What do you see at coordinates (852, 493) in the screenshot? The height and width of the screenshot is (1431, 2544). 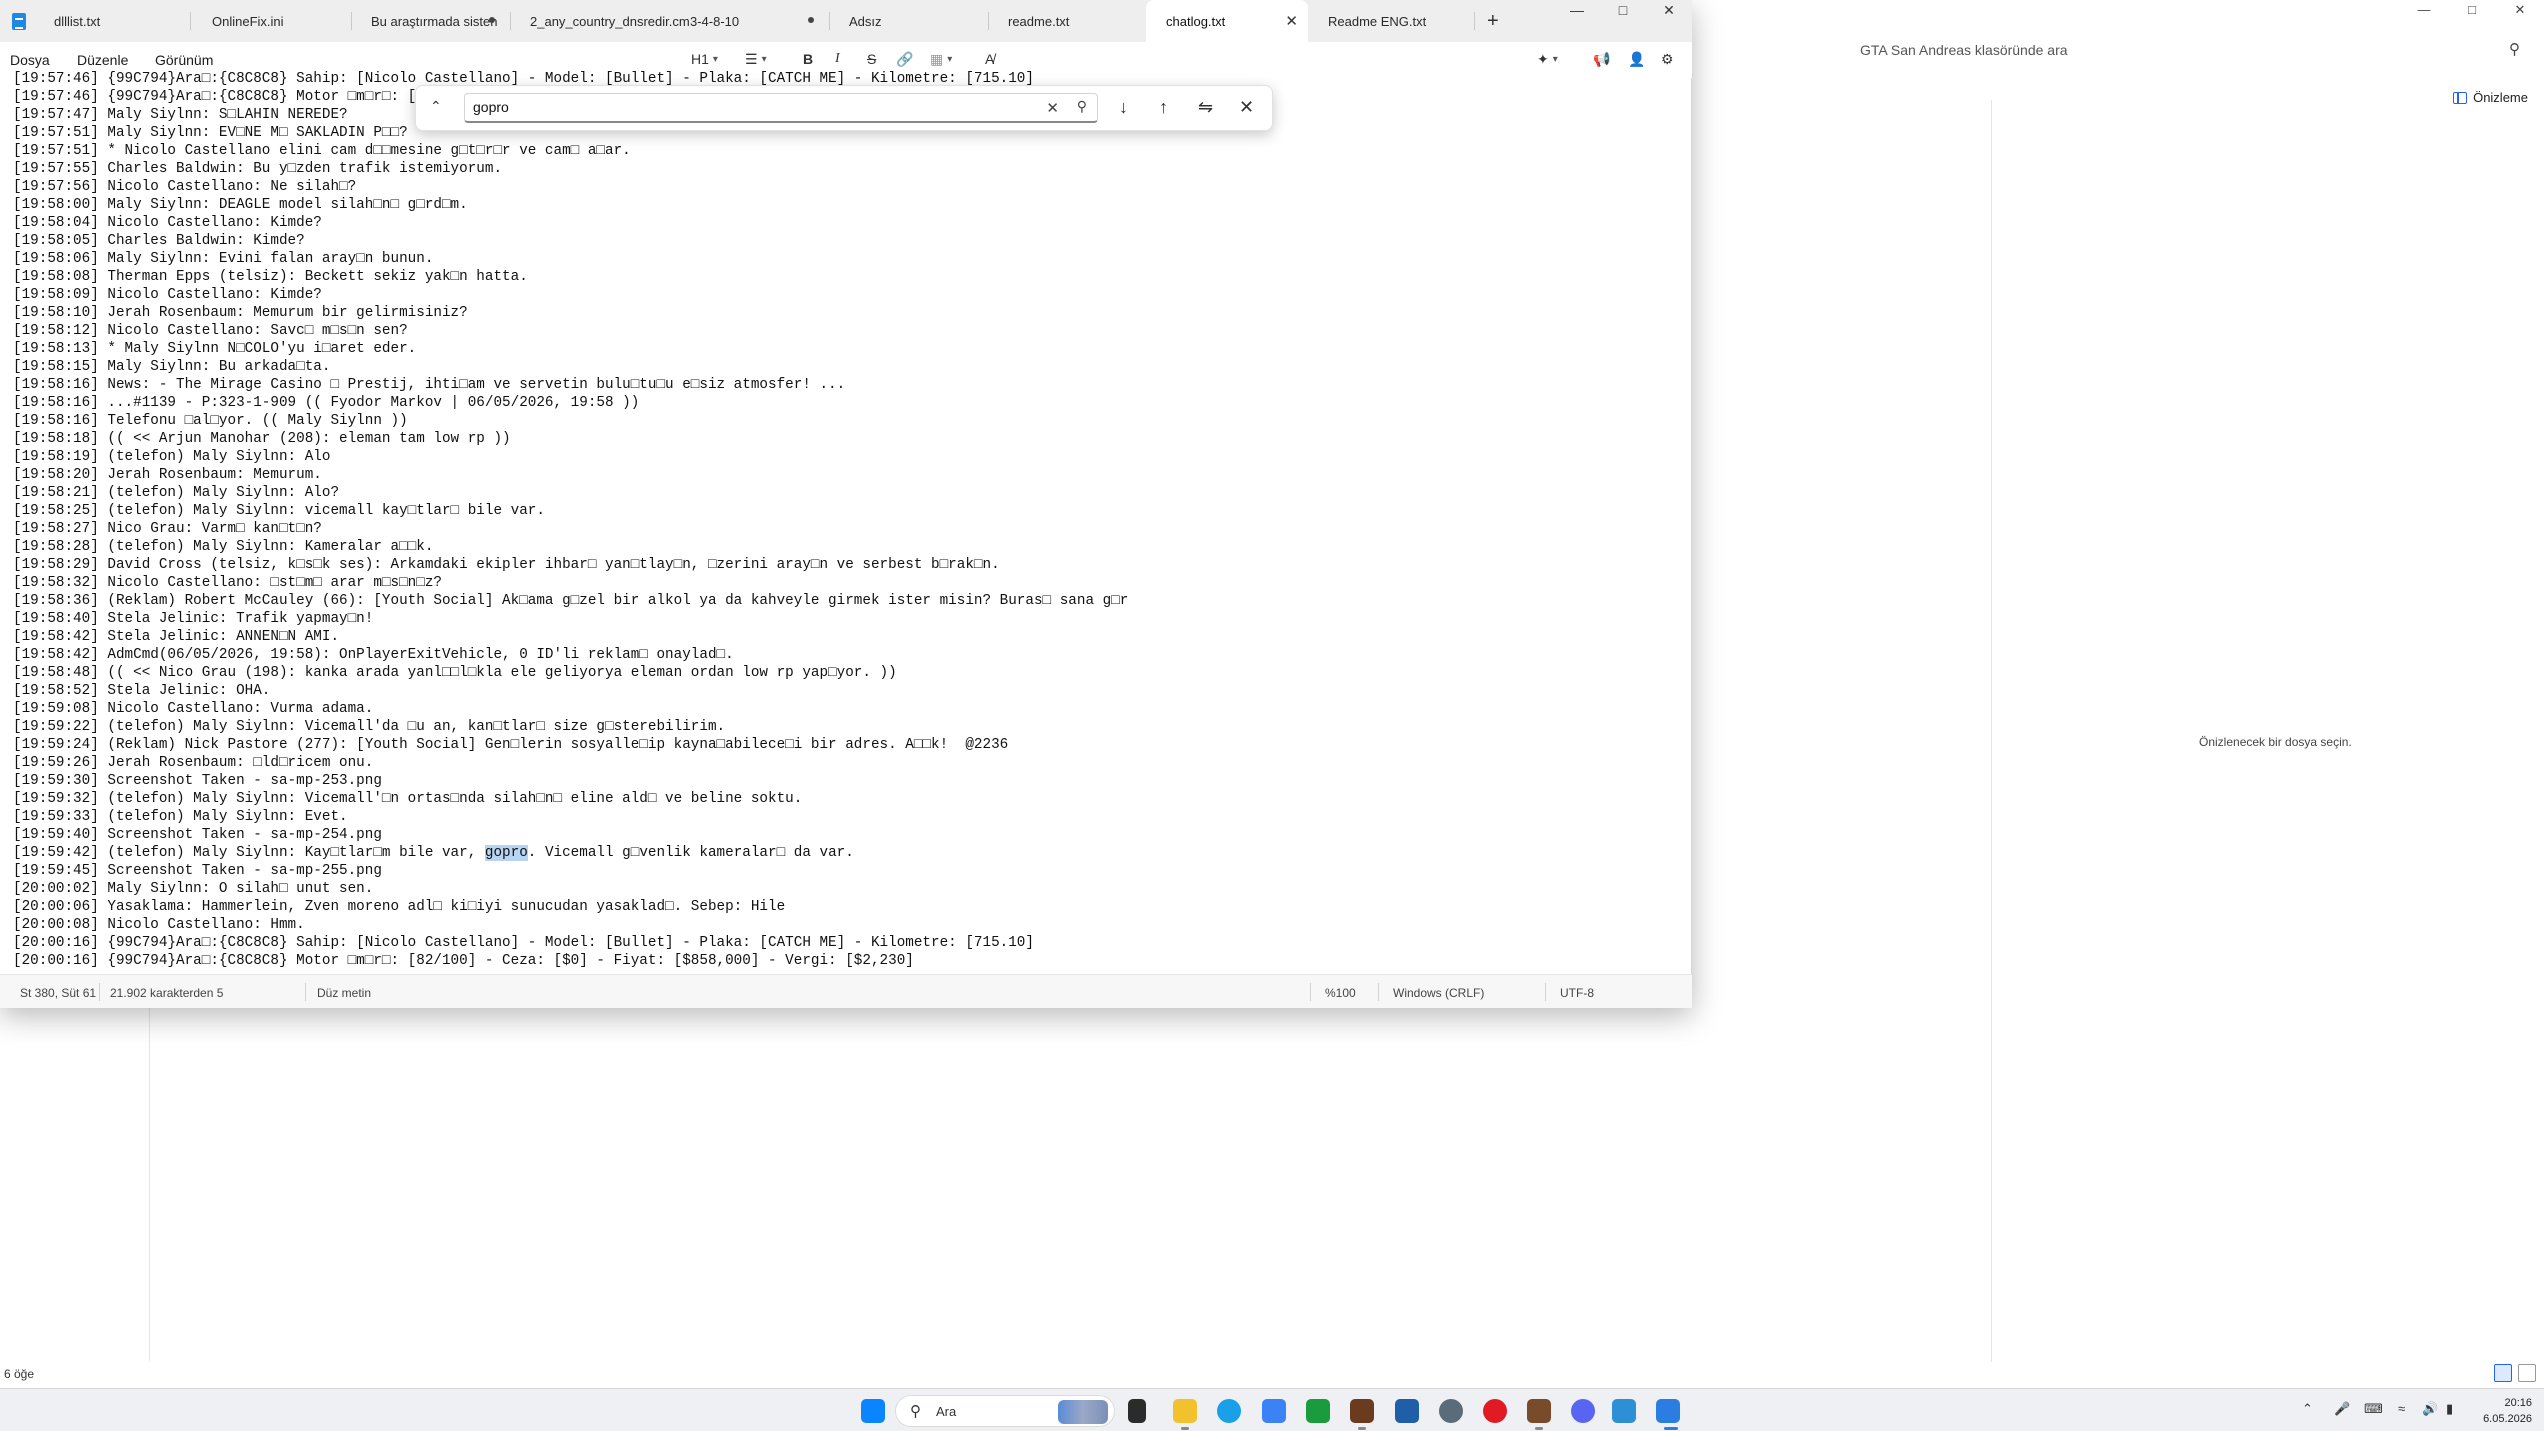 I see `editor-line: [19:58:21] (telefon) Maly Siylnn: Alo?` at bounding box center [852, 493].